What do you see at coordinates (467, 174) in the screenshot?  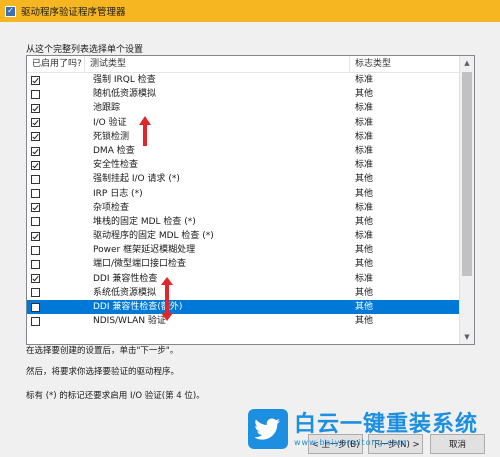 I see `scrollbar-thumb` at bounding box center [467, 174].